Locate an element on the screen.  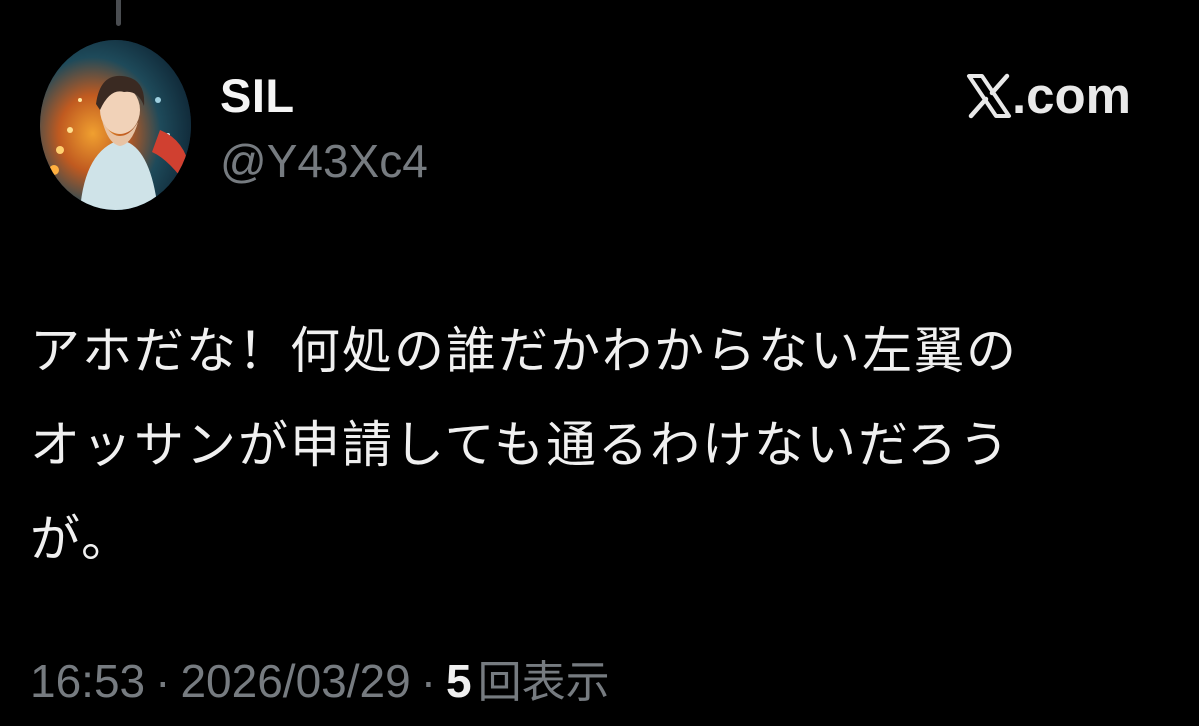
tweet-text-line: が。 is located at coordinates (81, 539).